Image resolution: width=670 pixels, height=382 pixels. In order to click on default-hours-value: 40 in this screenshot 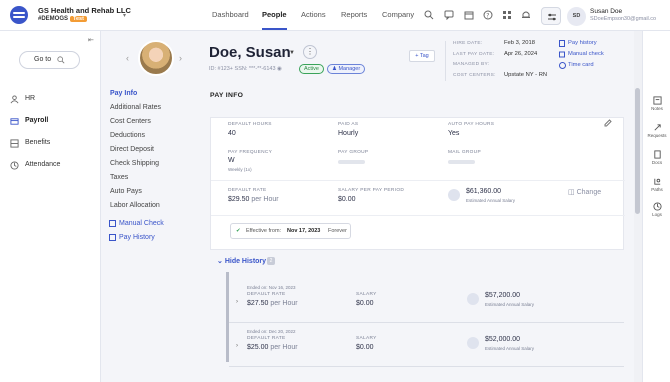, I will do `click(232, 133)`.